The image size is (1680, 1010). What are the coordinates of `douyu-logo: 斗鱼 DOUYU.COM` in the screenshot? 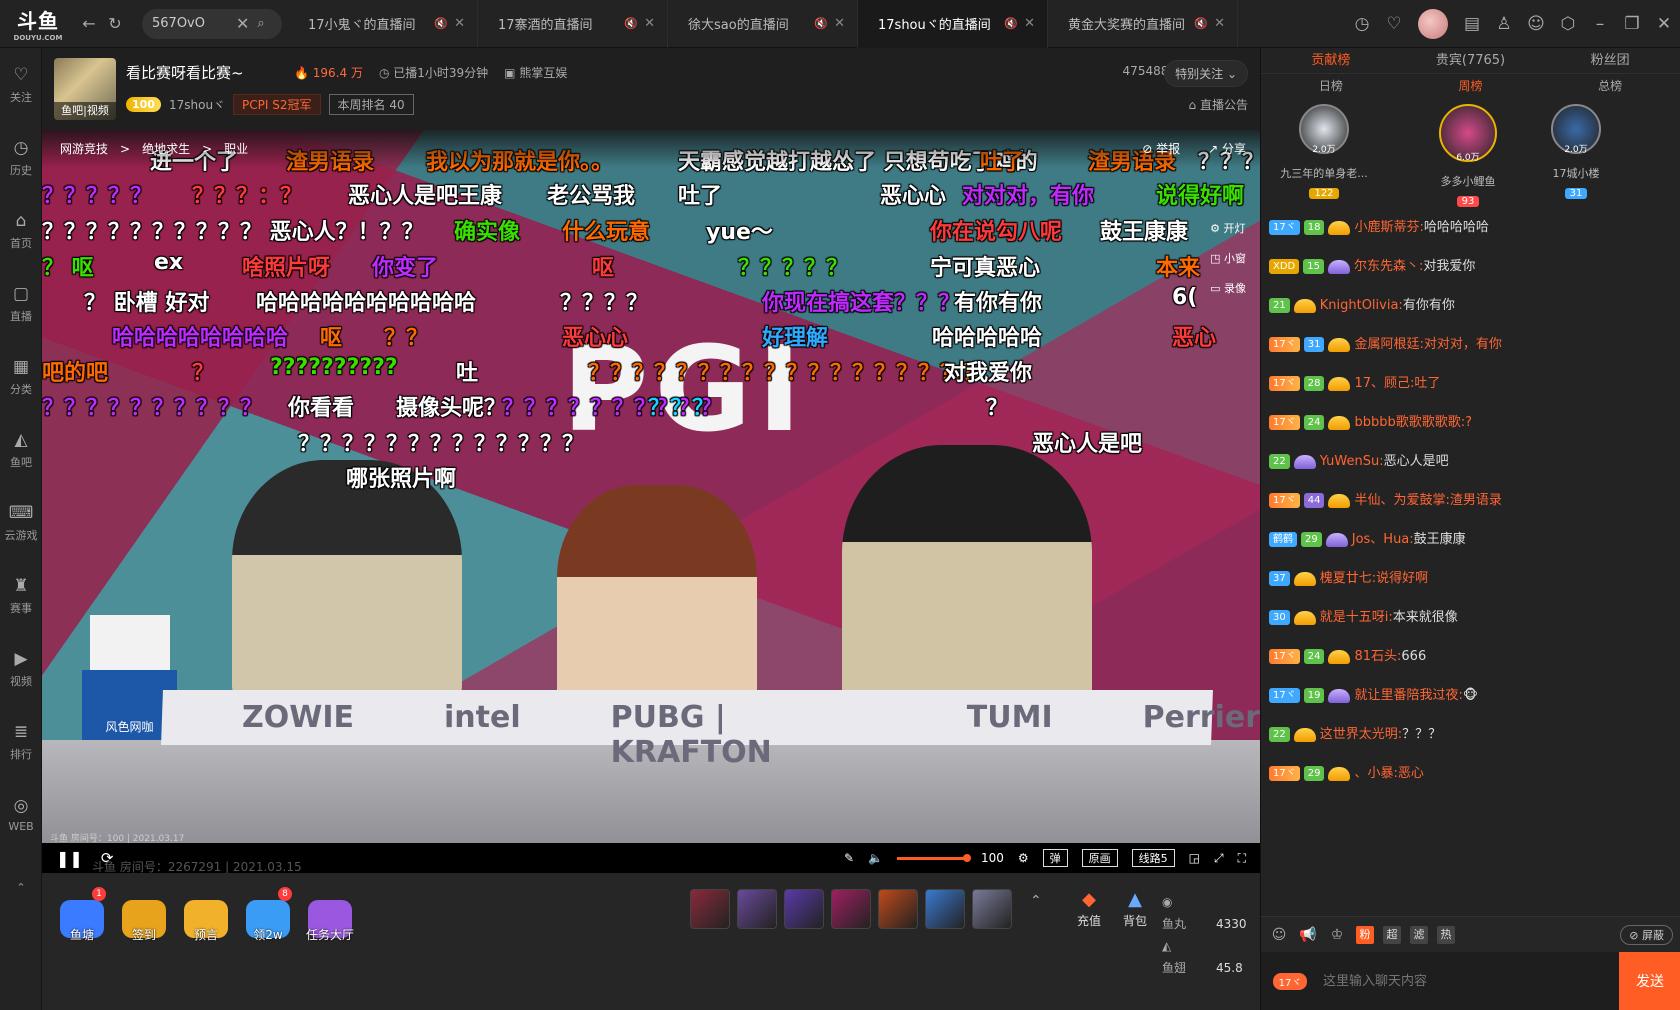 It's located at (38, 24).